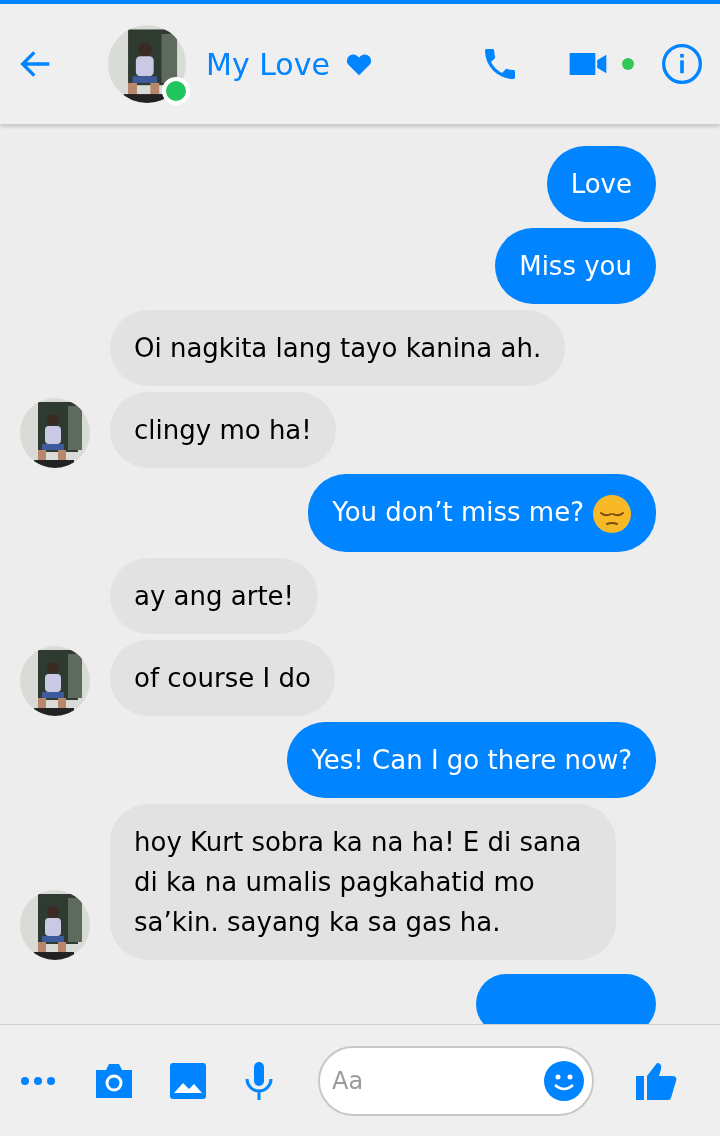 The height and width of the screenshot is (1136, 720). What do you see at coordinates (438, 1080) in the screenshot?
I see `text-input: Aa` at bounding box center [438, 1080].